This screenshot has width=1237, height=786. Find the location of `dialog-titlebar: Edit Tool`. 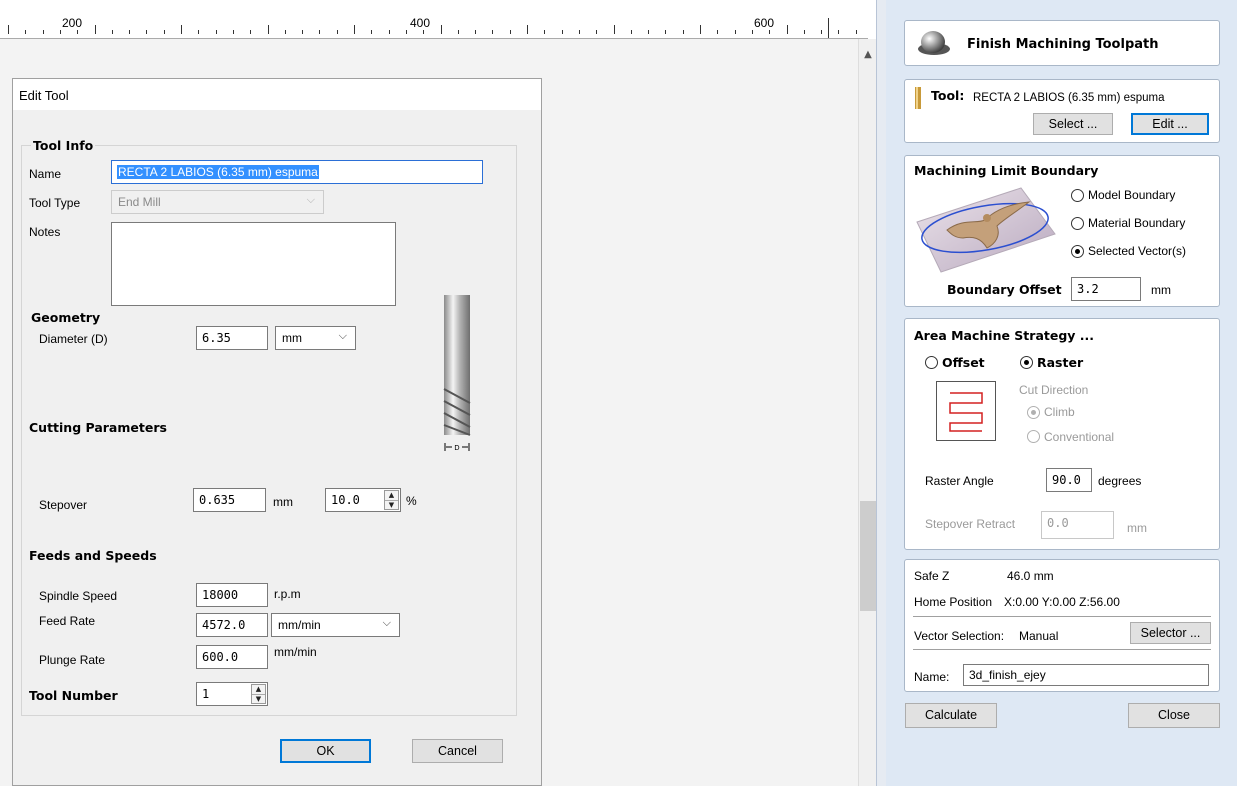

dialog-titlebar: Edit Tool is located at coordinates (277, 94).